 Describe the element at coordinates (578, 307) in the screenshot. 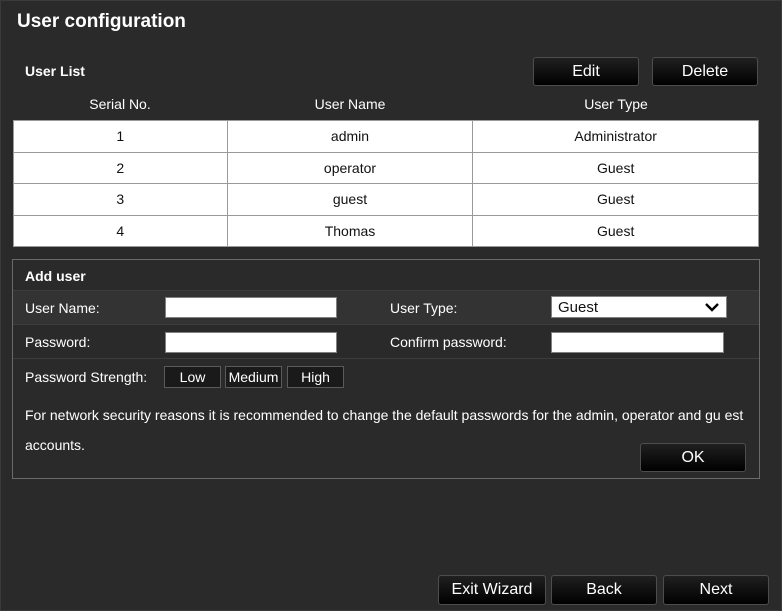

I see `user-type-selected-value: Guest` at that location.